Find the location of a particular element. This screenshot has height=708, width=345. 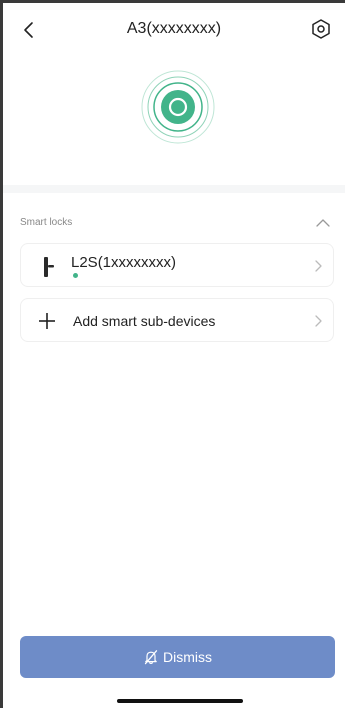

signal-ring-icon is located at coordinates (178, 107).